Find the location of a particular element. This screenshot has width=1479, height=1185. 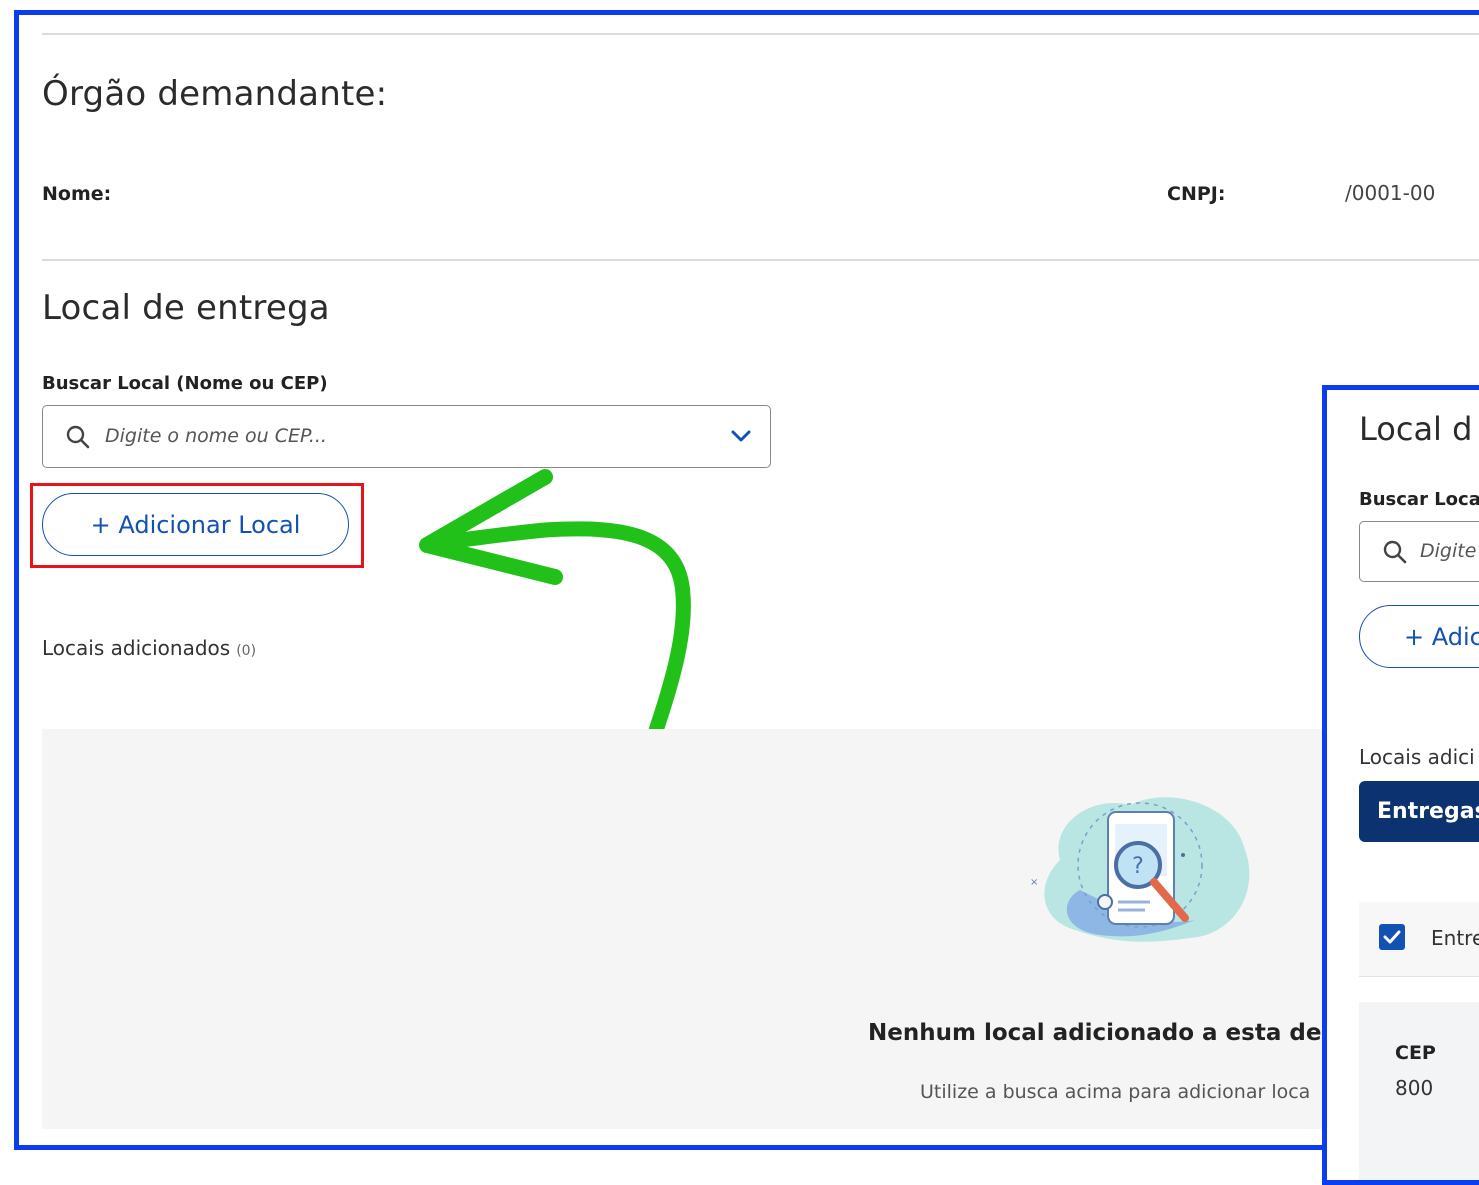

divider-mid is located at coordinates (760, 260).